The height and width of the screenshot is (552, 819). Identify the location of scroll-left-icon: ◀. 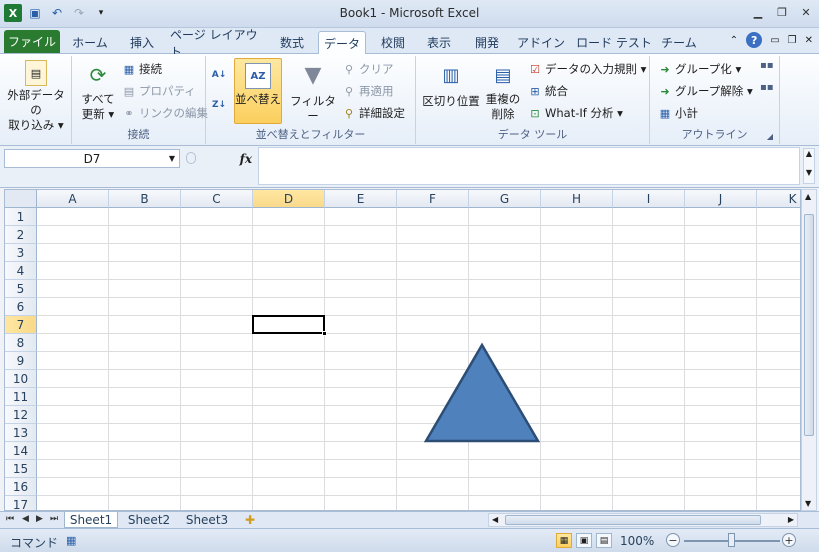
(495, 519).